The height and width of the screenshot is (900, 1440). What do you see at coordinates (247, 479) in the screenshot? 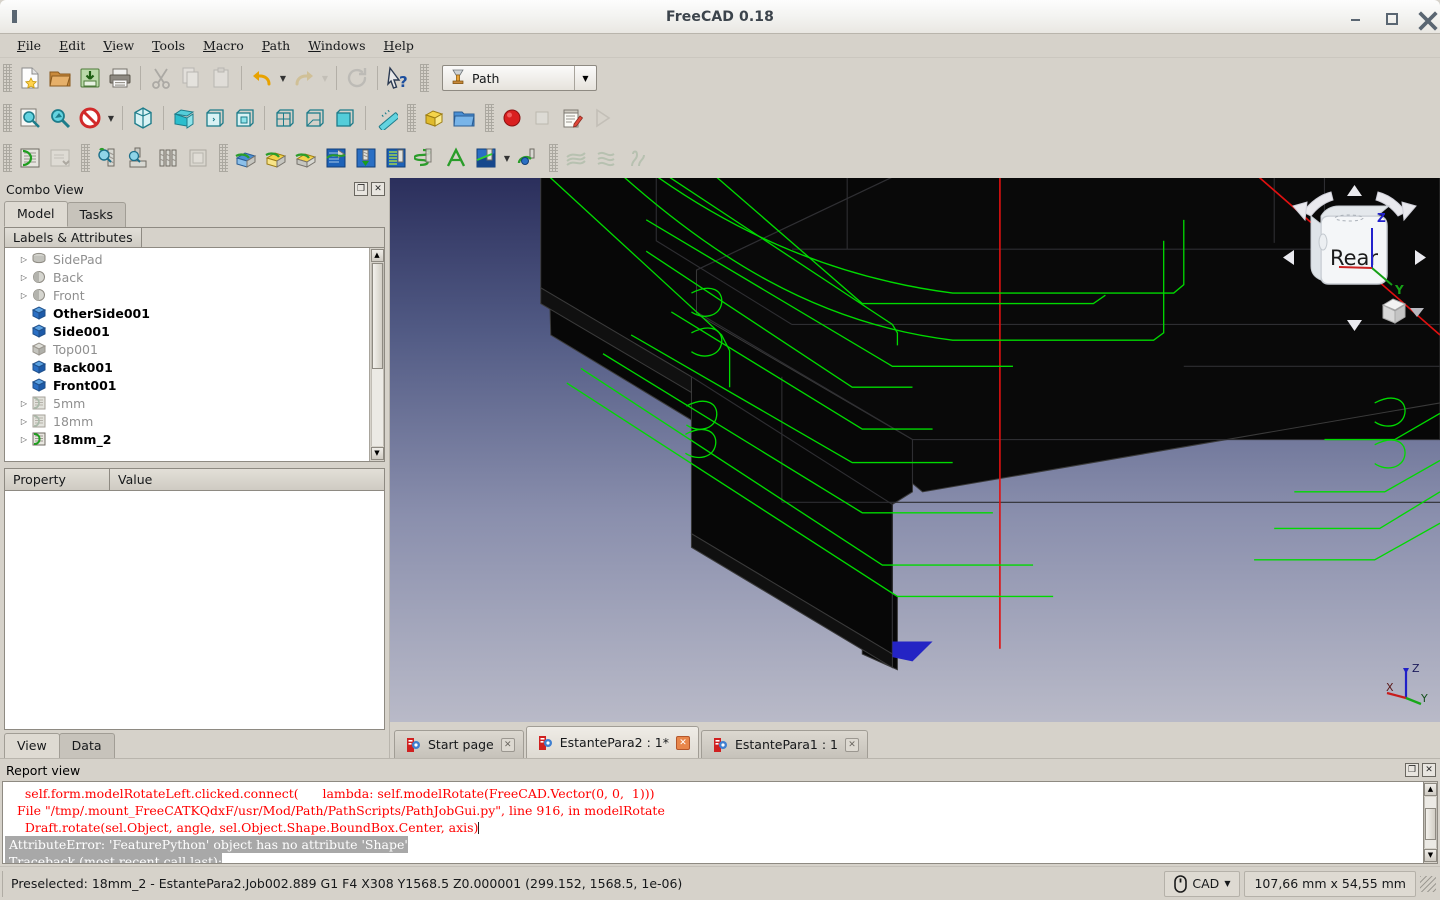
I see `value-column-header: Value` at bounding box center [247, 479].